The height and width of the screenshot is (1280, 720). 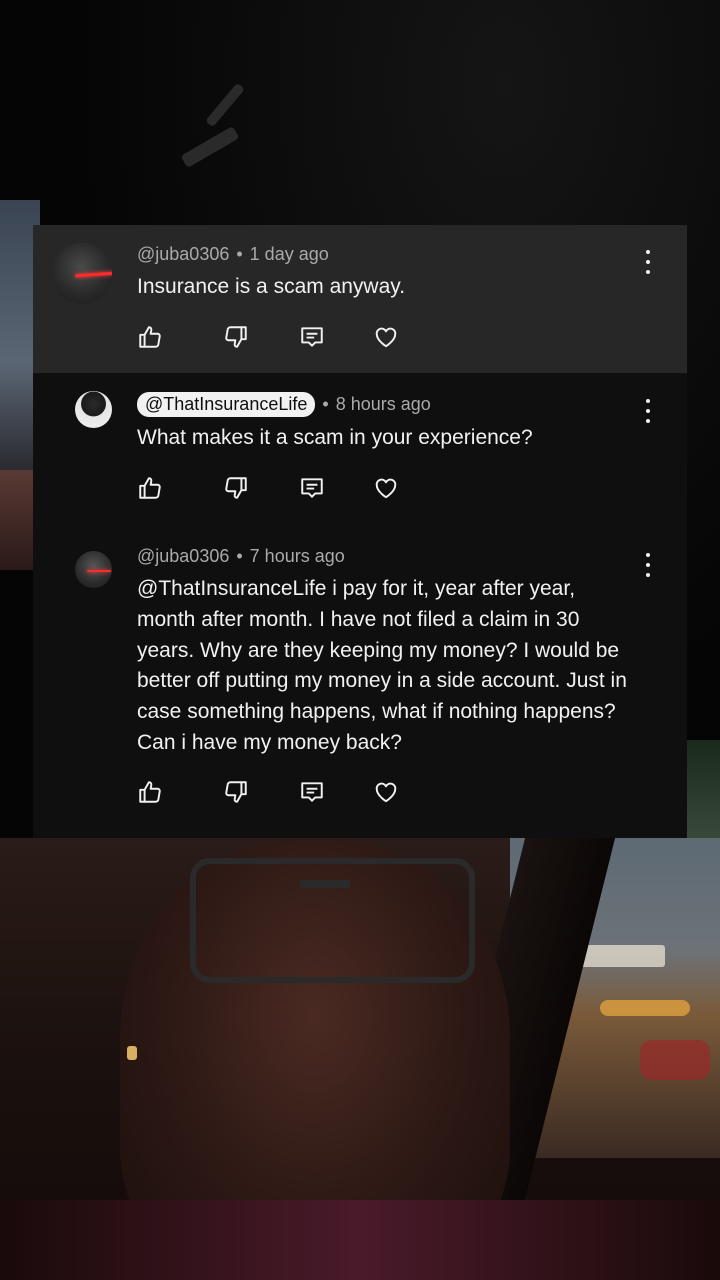 What do you see at coordinates (93, 409) in the screenshot?
I see `person-avatar` at bounding box center [93, 409].